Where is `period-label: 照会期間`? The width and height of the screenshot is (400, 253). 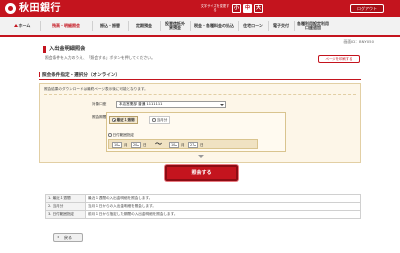 period-label: 照会期間 is located at coordinates (99, 117).